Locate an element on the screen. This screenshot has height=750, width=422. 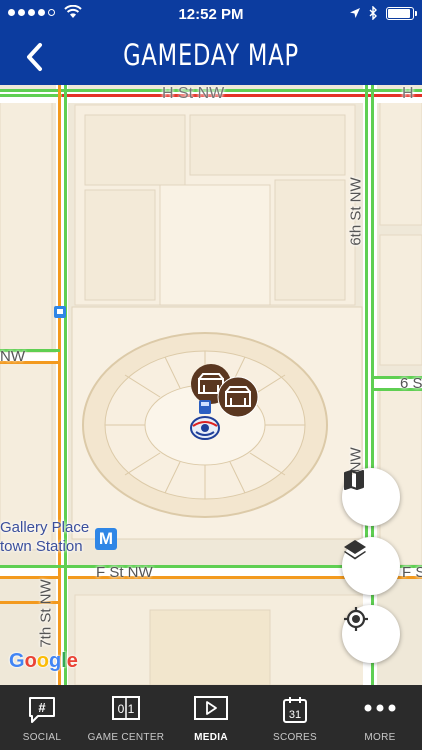
tab-social: # SOCIAL is located at coordinates (42, 717).